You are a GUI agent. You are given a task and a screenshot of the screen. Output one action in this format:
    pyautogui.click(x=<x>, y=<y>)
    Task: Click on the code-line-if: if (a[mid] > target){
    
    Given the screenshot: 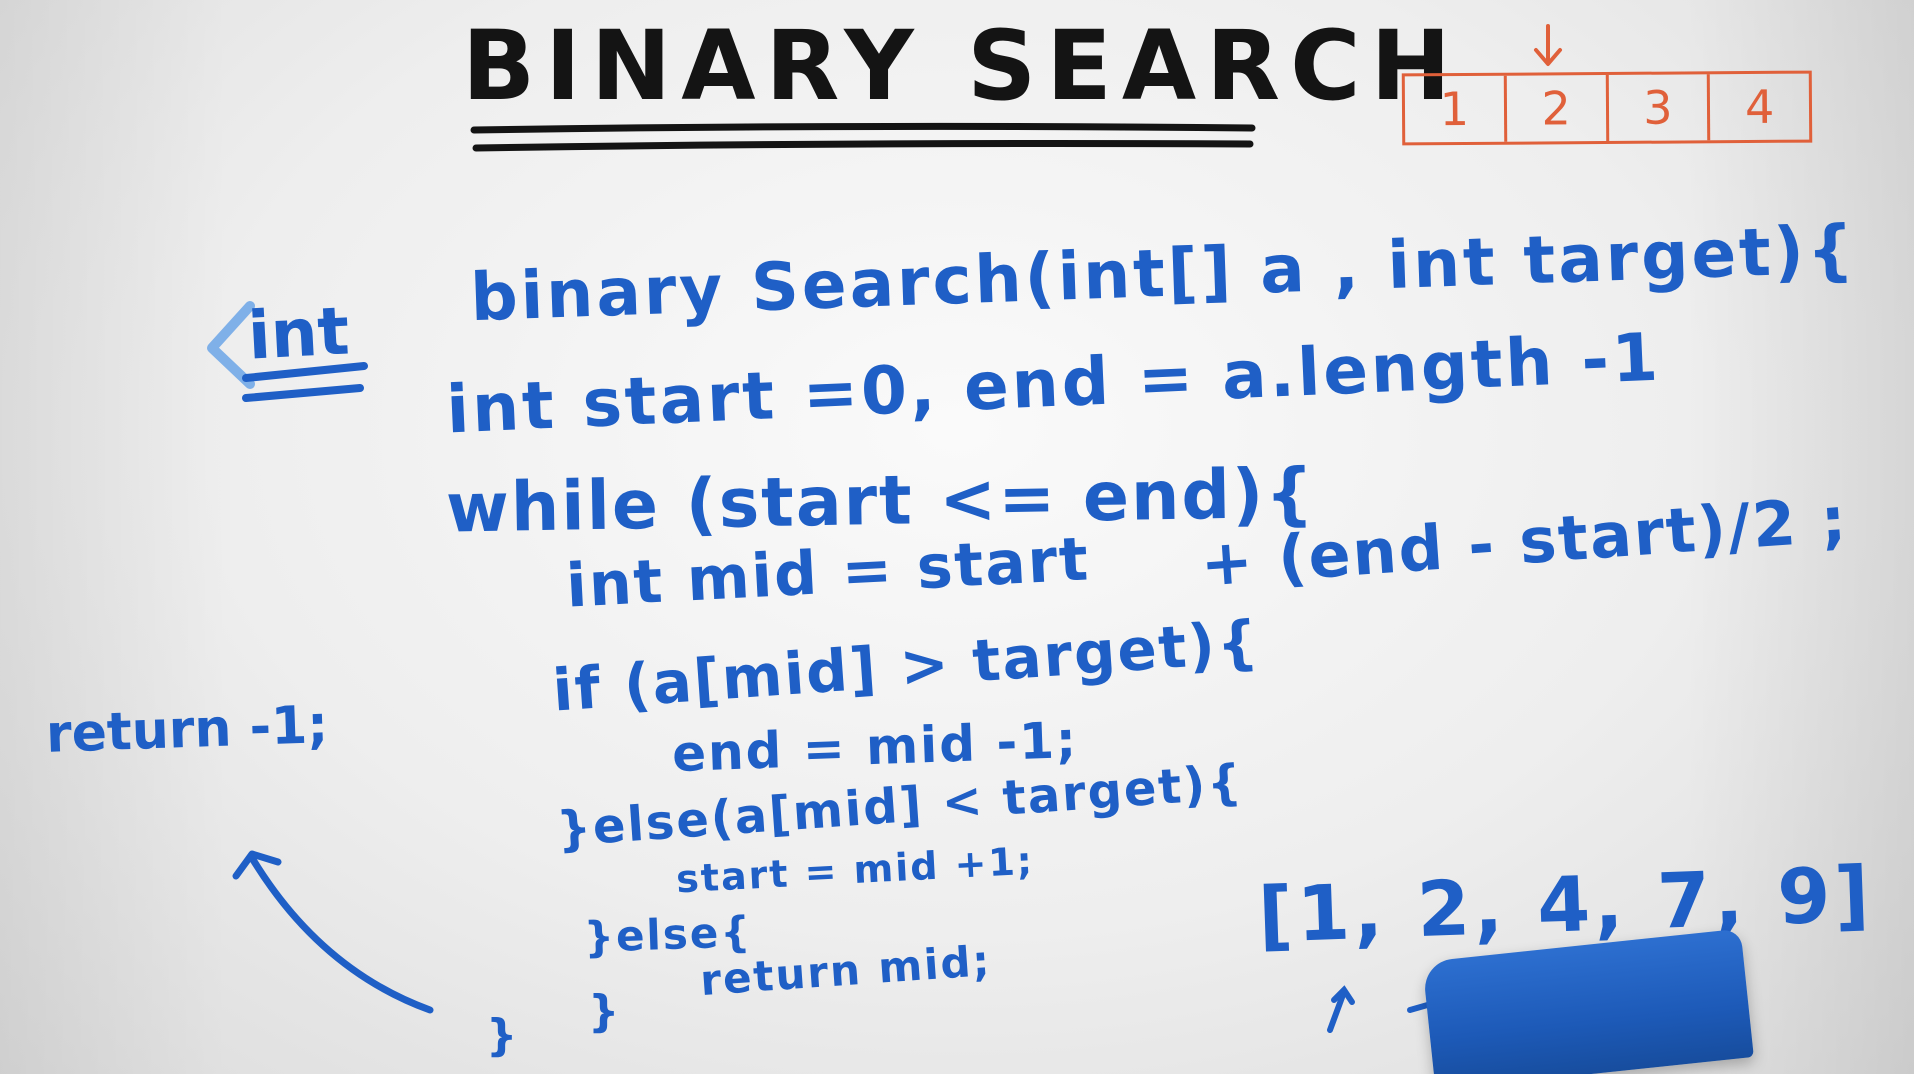 What is the action you would take?
    pyautogui.click(x=906, y=666)
    